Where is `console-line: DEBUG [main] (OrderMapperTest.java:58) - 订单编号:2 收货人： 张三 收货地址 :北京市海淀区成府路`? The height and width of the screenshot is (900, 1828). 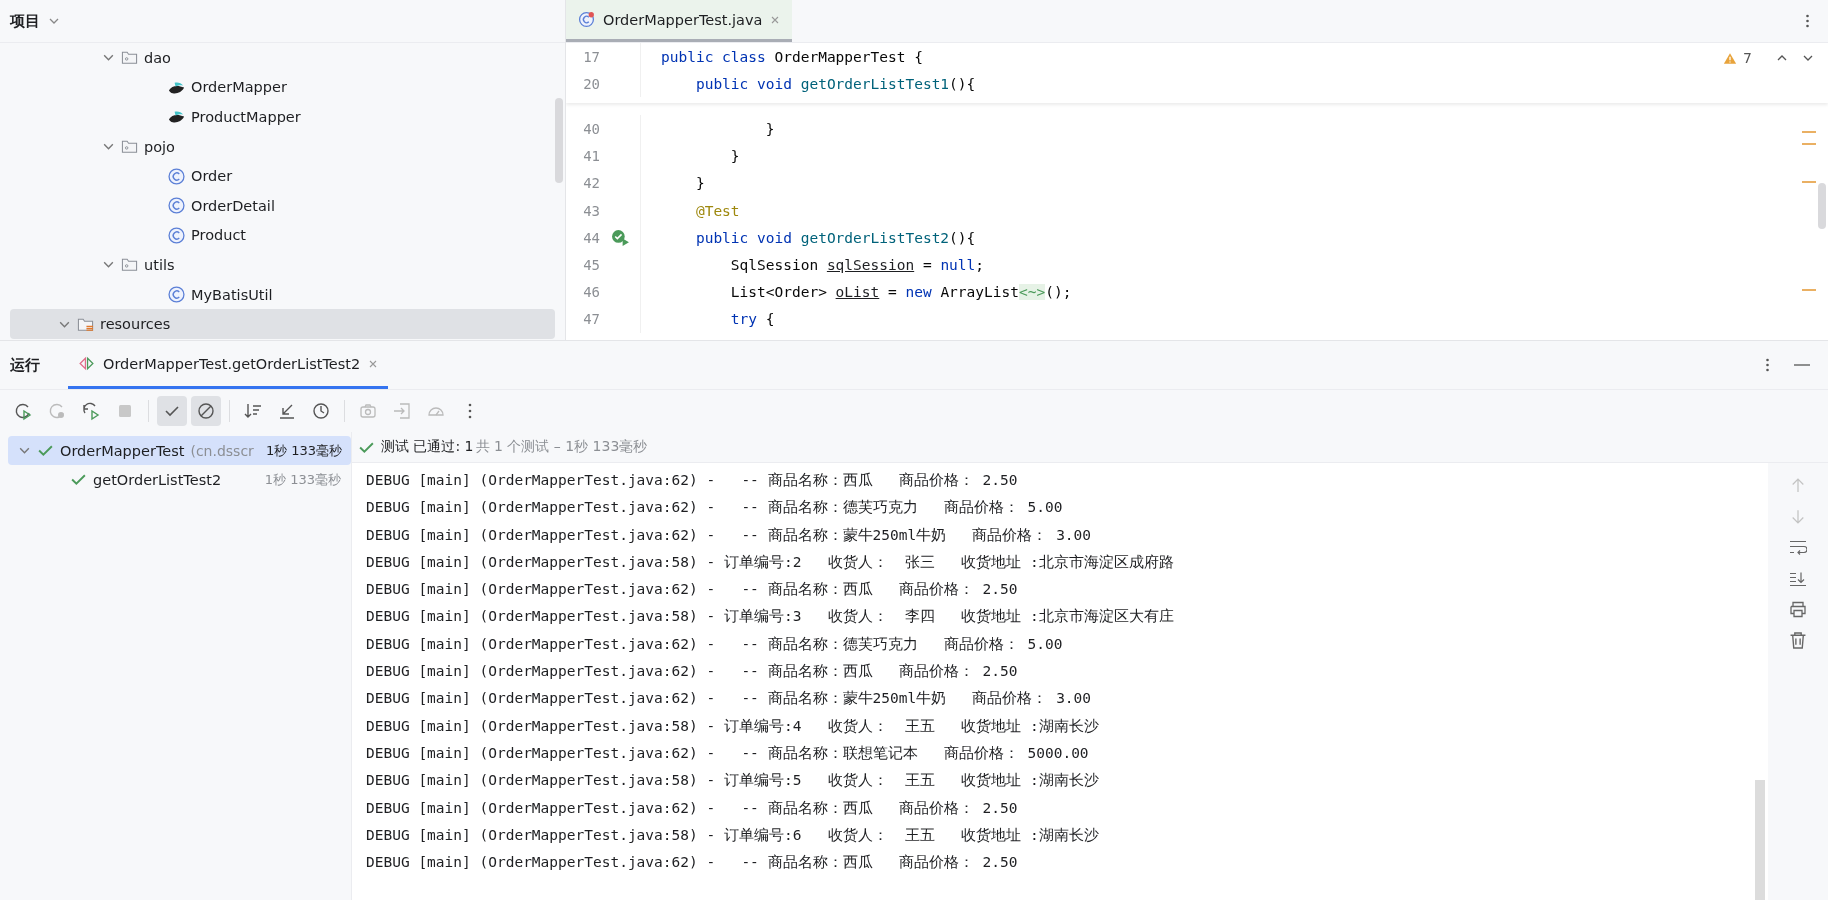 console-line: DEBUG [main] (OrderMapperTest.java:58) - 订单编号:2 收货人： 张三 收货地址 :北京市海淀区成府路 is located at coordinates (770, 562).